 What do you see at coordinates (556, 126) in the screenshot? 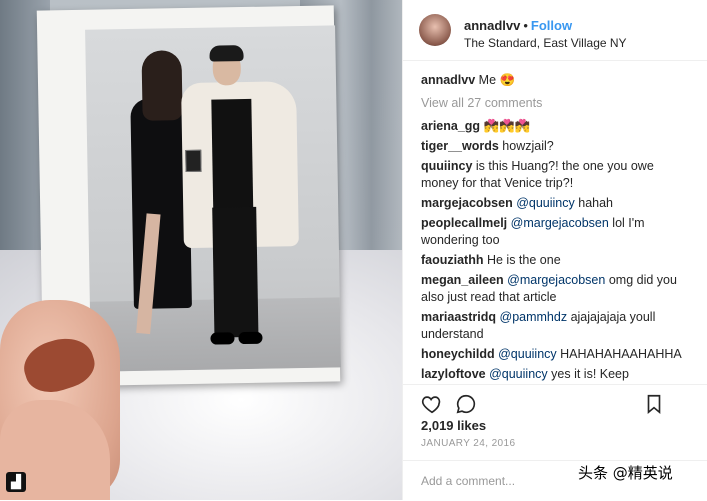
I see `comment-item: ariena_gg 💏💏💏` at bounding box center [556, 126].